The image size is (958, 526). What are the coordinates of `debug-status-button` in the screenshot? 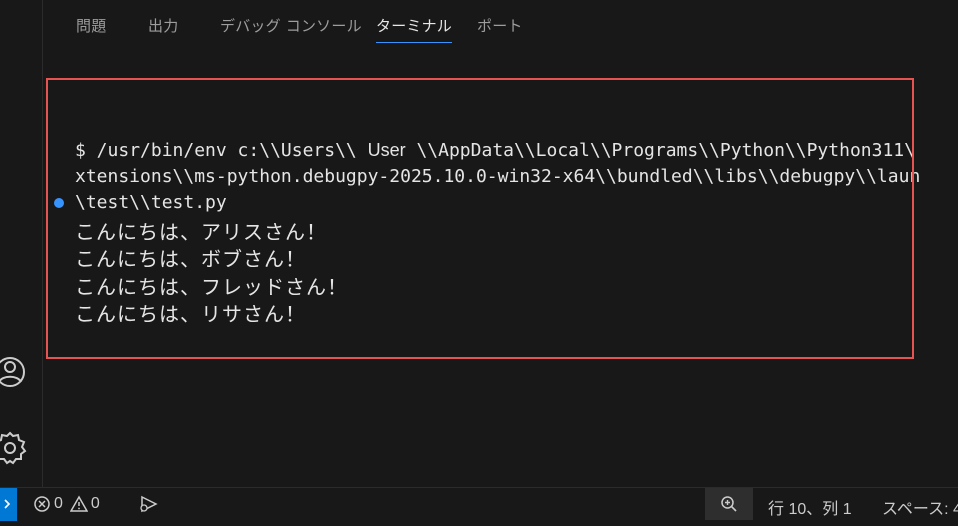 It's located at (149, 504).